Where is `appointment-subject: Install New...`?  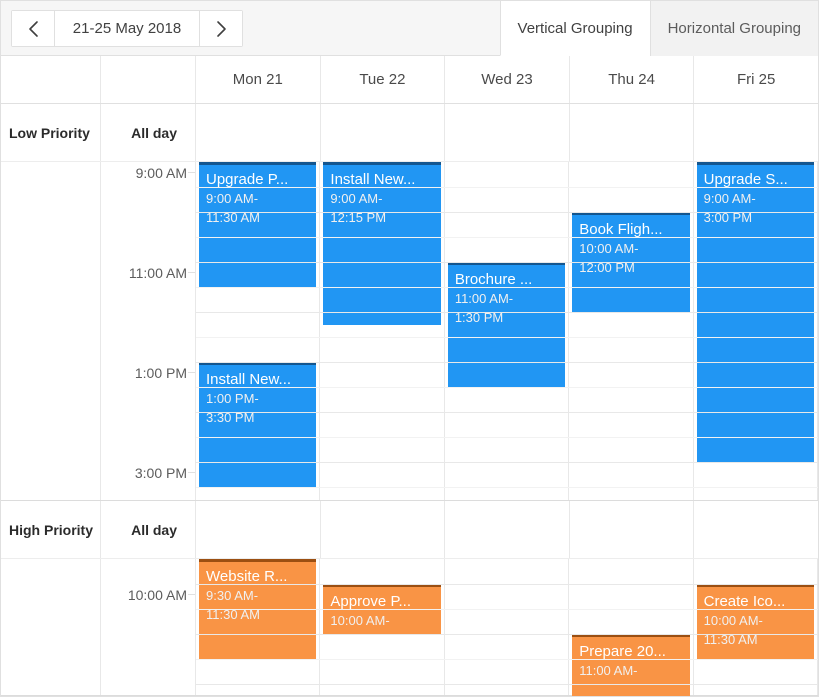 appointment-subject: Install New... is located at coordinates (373, 179).